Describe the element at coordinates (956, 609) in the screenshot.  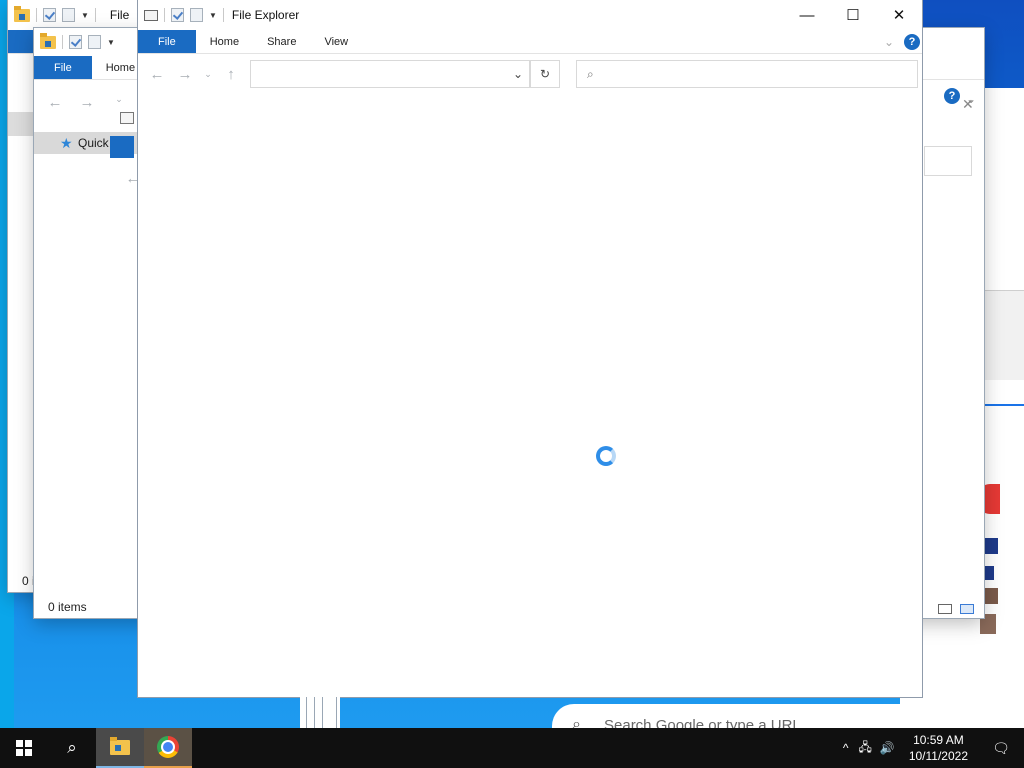
I see `view-toggles` at that location.